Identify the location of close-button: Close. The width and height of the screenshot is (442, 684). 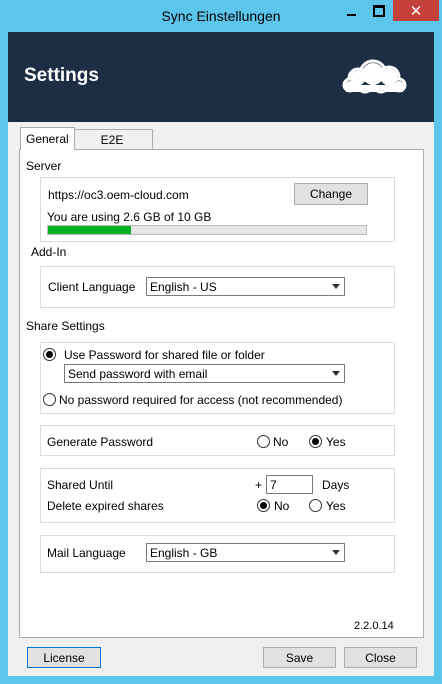
(380, 657).